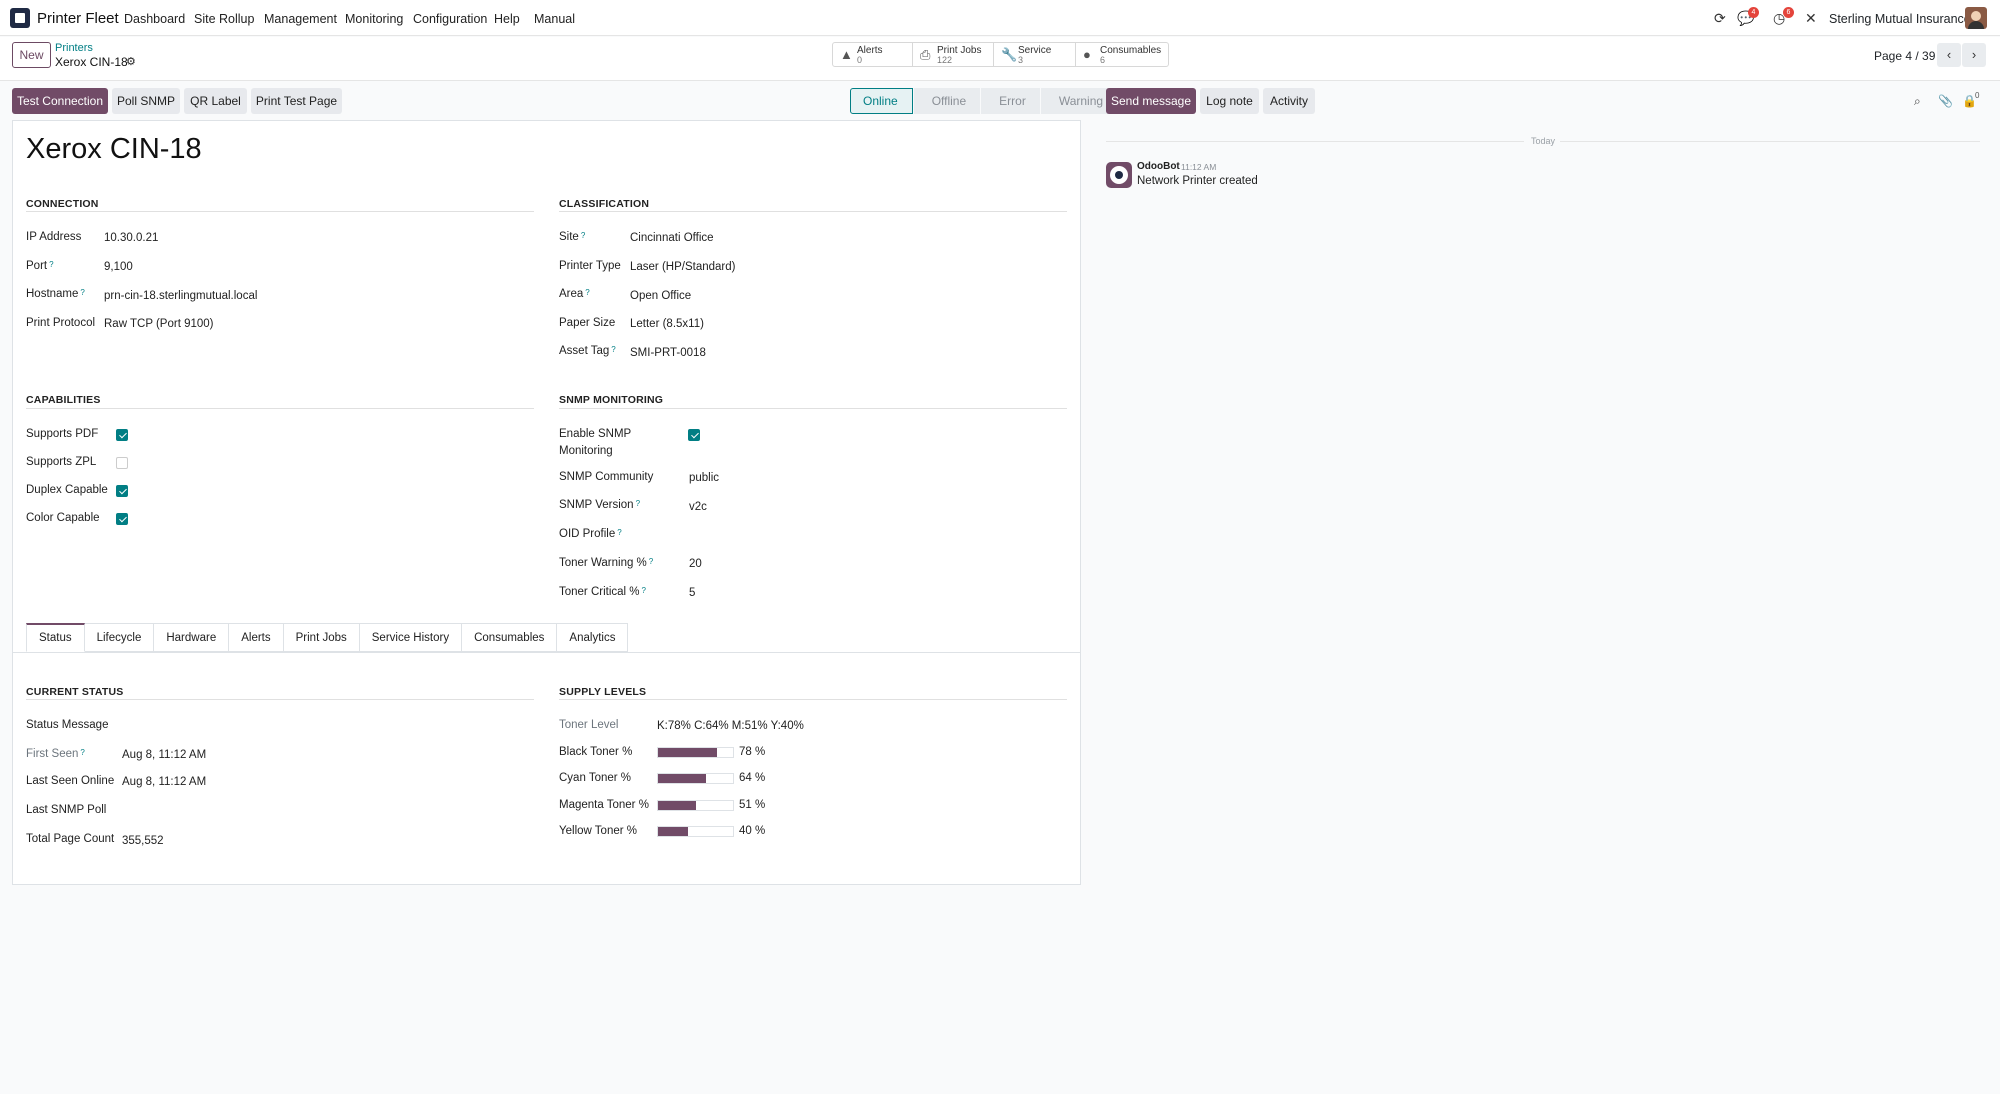 This screenshot has height=1094, width=2000. Describe the element at coordinates (667, 324) in the screenshot. I see `paper-size-field: Letter (8.5x11)` at that location.